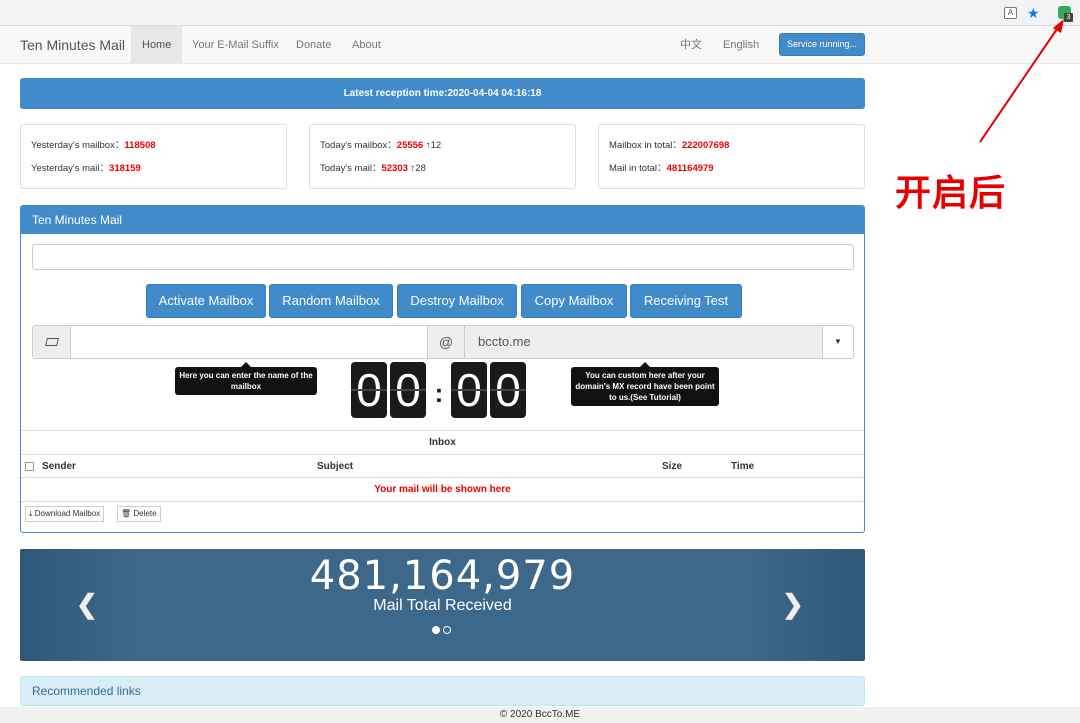 Image resolution: width=1080 pixels, height=723 pixels. Describe the element at coordinates (447, 630) in the screenshot. I see `carousel-indicator` at that location.